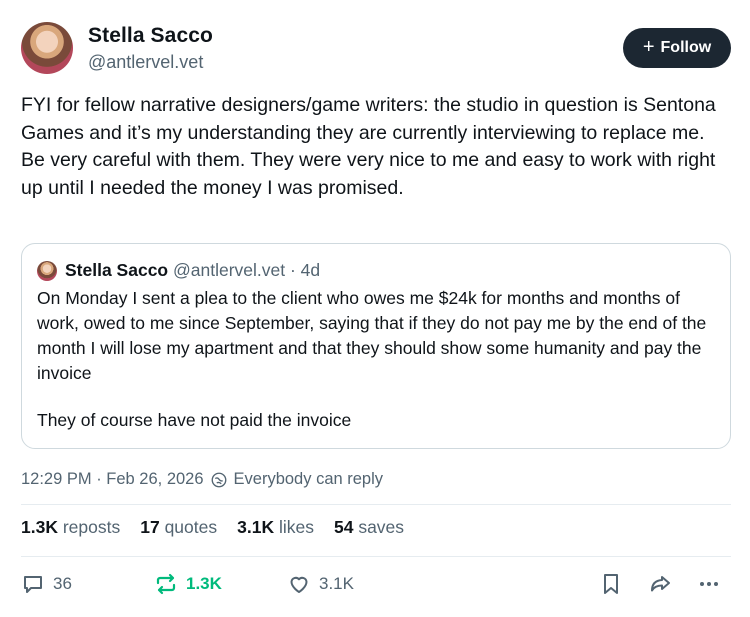 The width and height of the screenshot is (750, 617). Describe the element at coordinates (336, 583) in the screenshot. I see `like-count: 3.1K` at that location.